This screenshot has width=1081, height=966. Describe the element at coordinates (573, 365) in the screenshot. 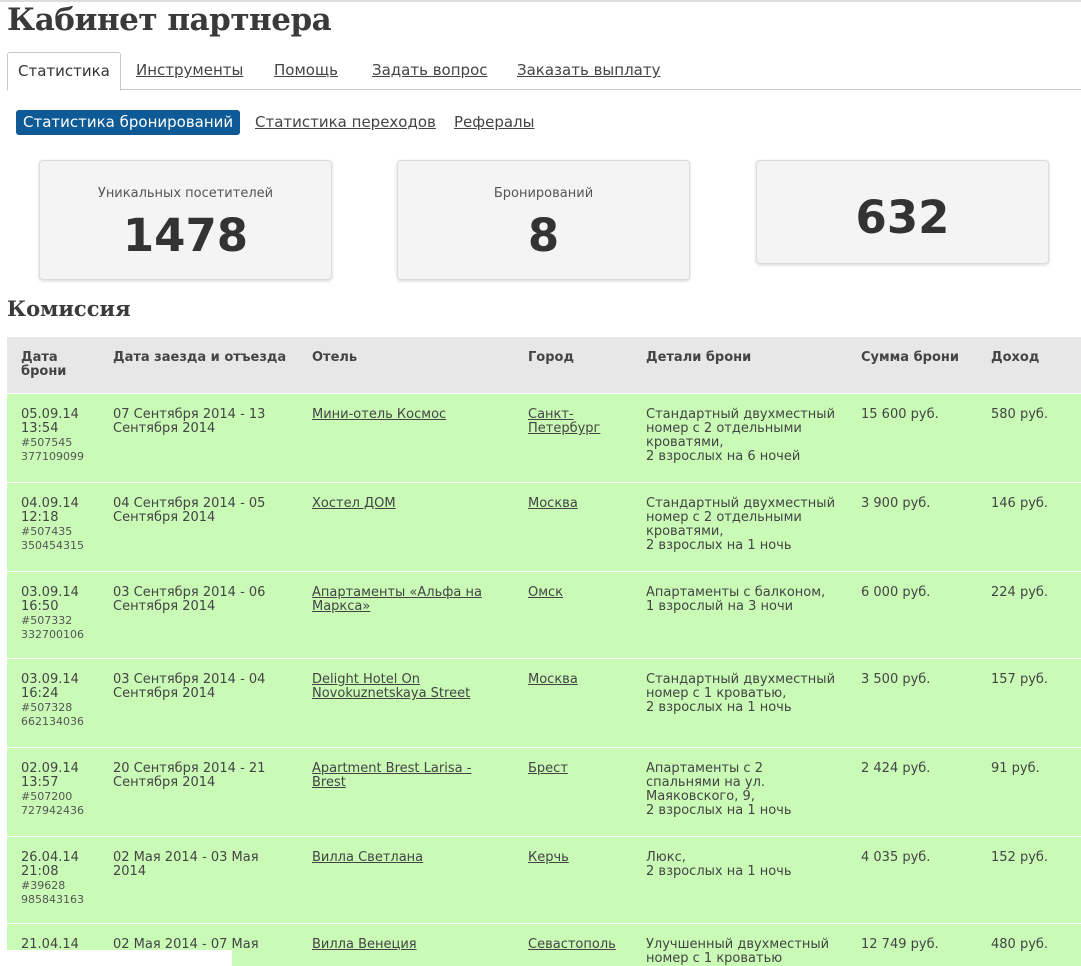

I see `col-header-city: Город` at that location.